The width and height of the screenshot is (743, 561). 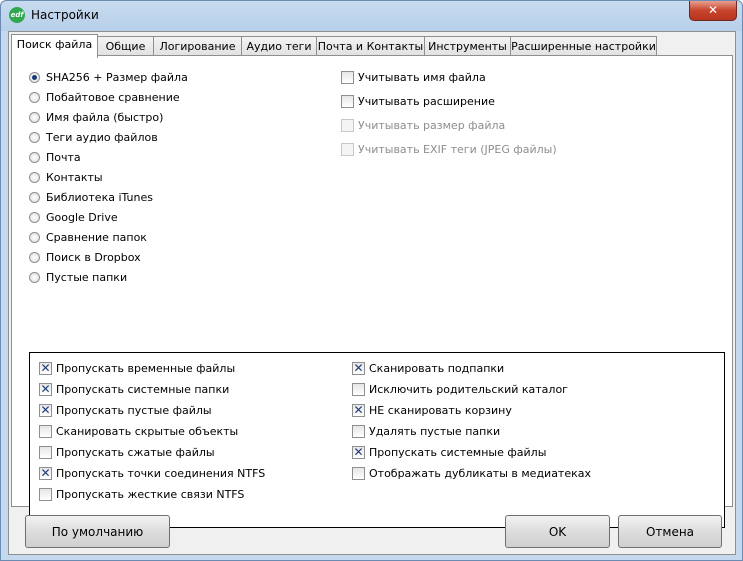 What do you see at coordinates (457, 149) in the screenshot?
I see `checkbox-label: Учитывать EXIF теги (JPEG файлы)` at bounding box center [457, 149].